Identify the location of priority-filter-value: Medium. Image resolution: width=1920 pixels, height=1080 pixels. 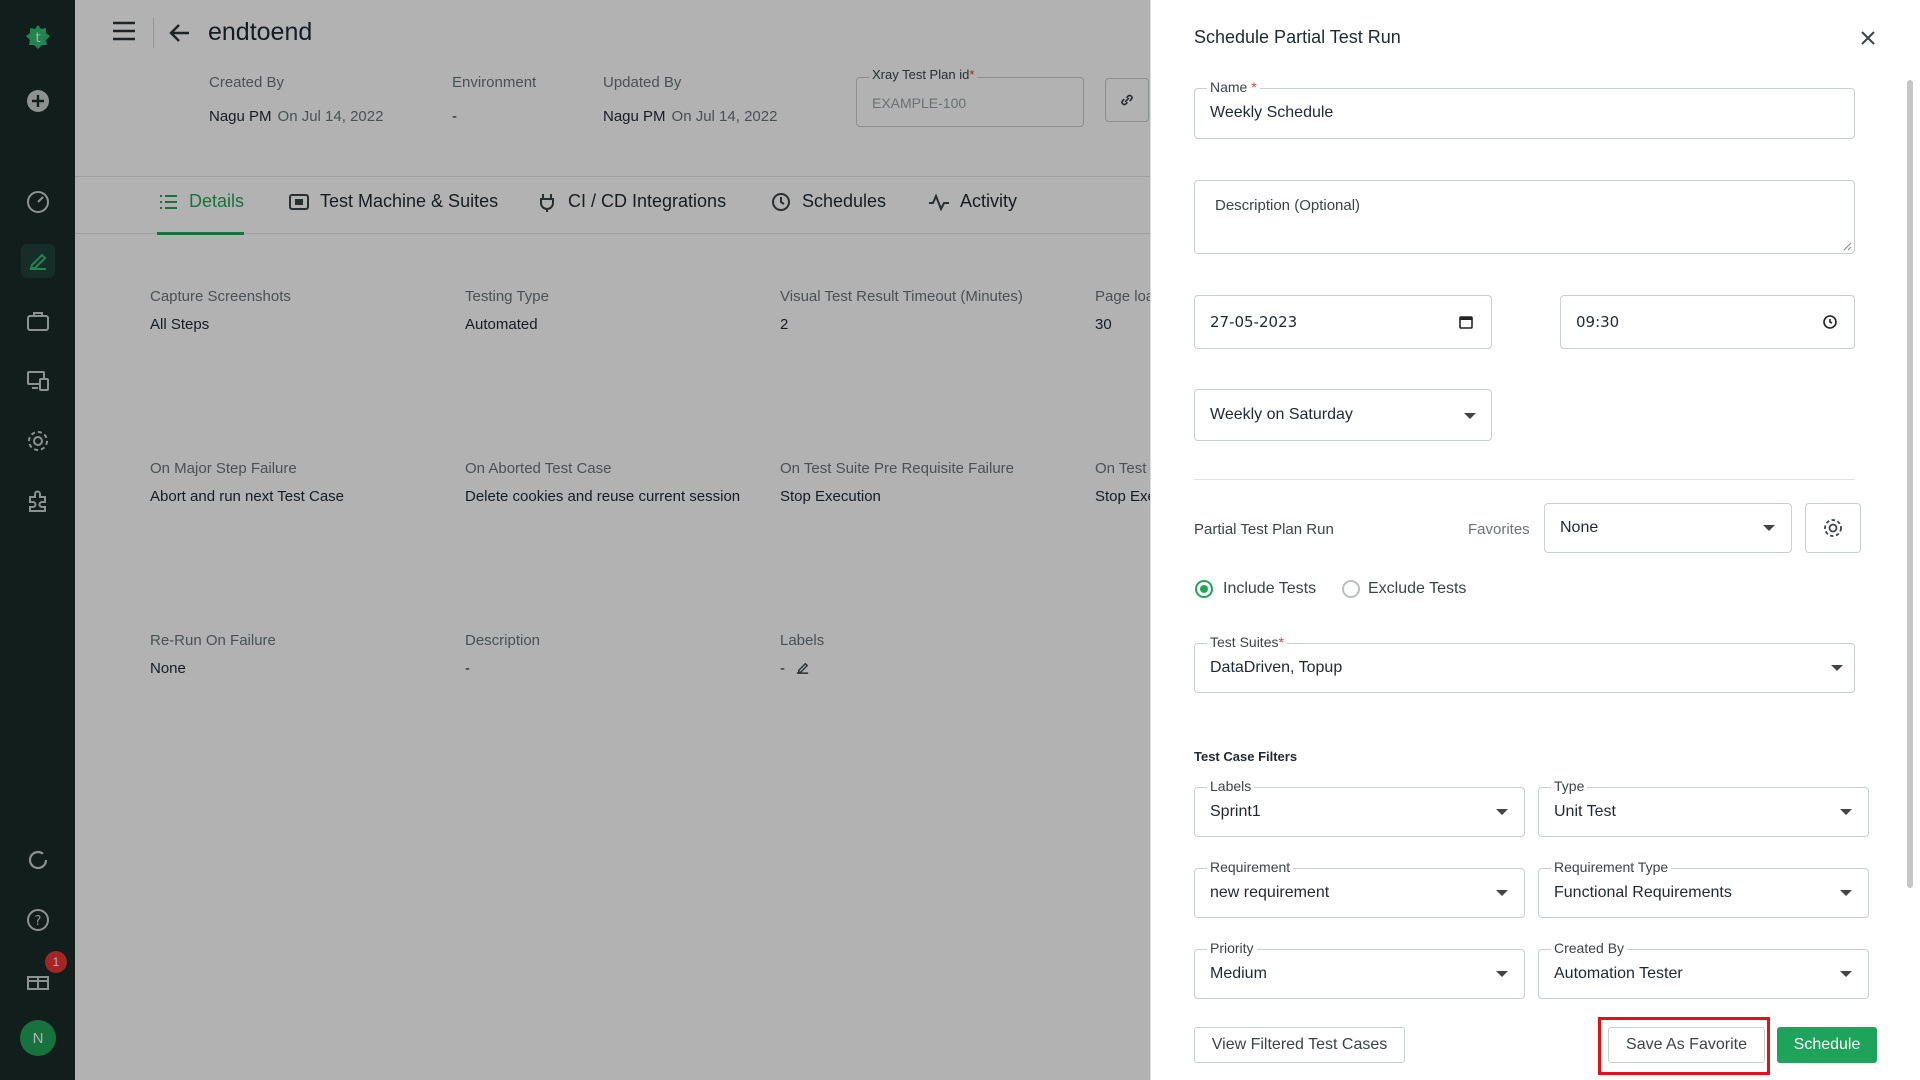
(1238, 973).